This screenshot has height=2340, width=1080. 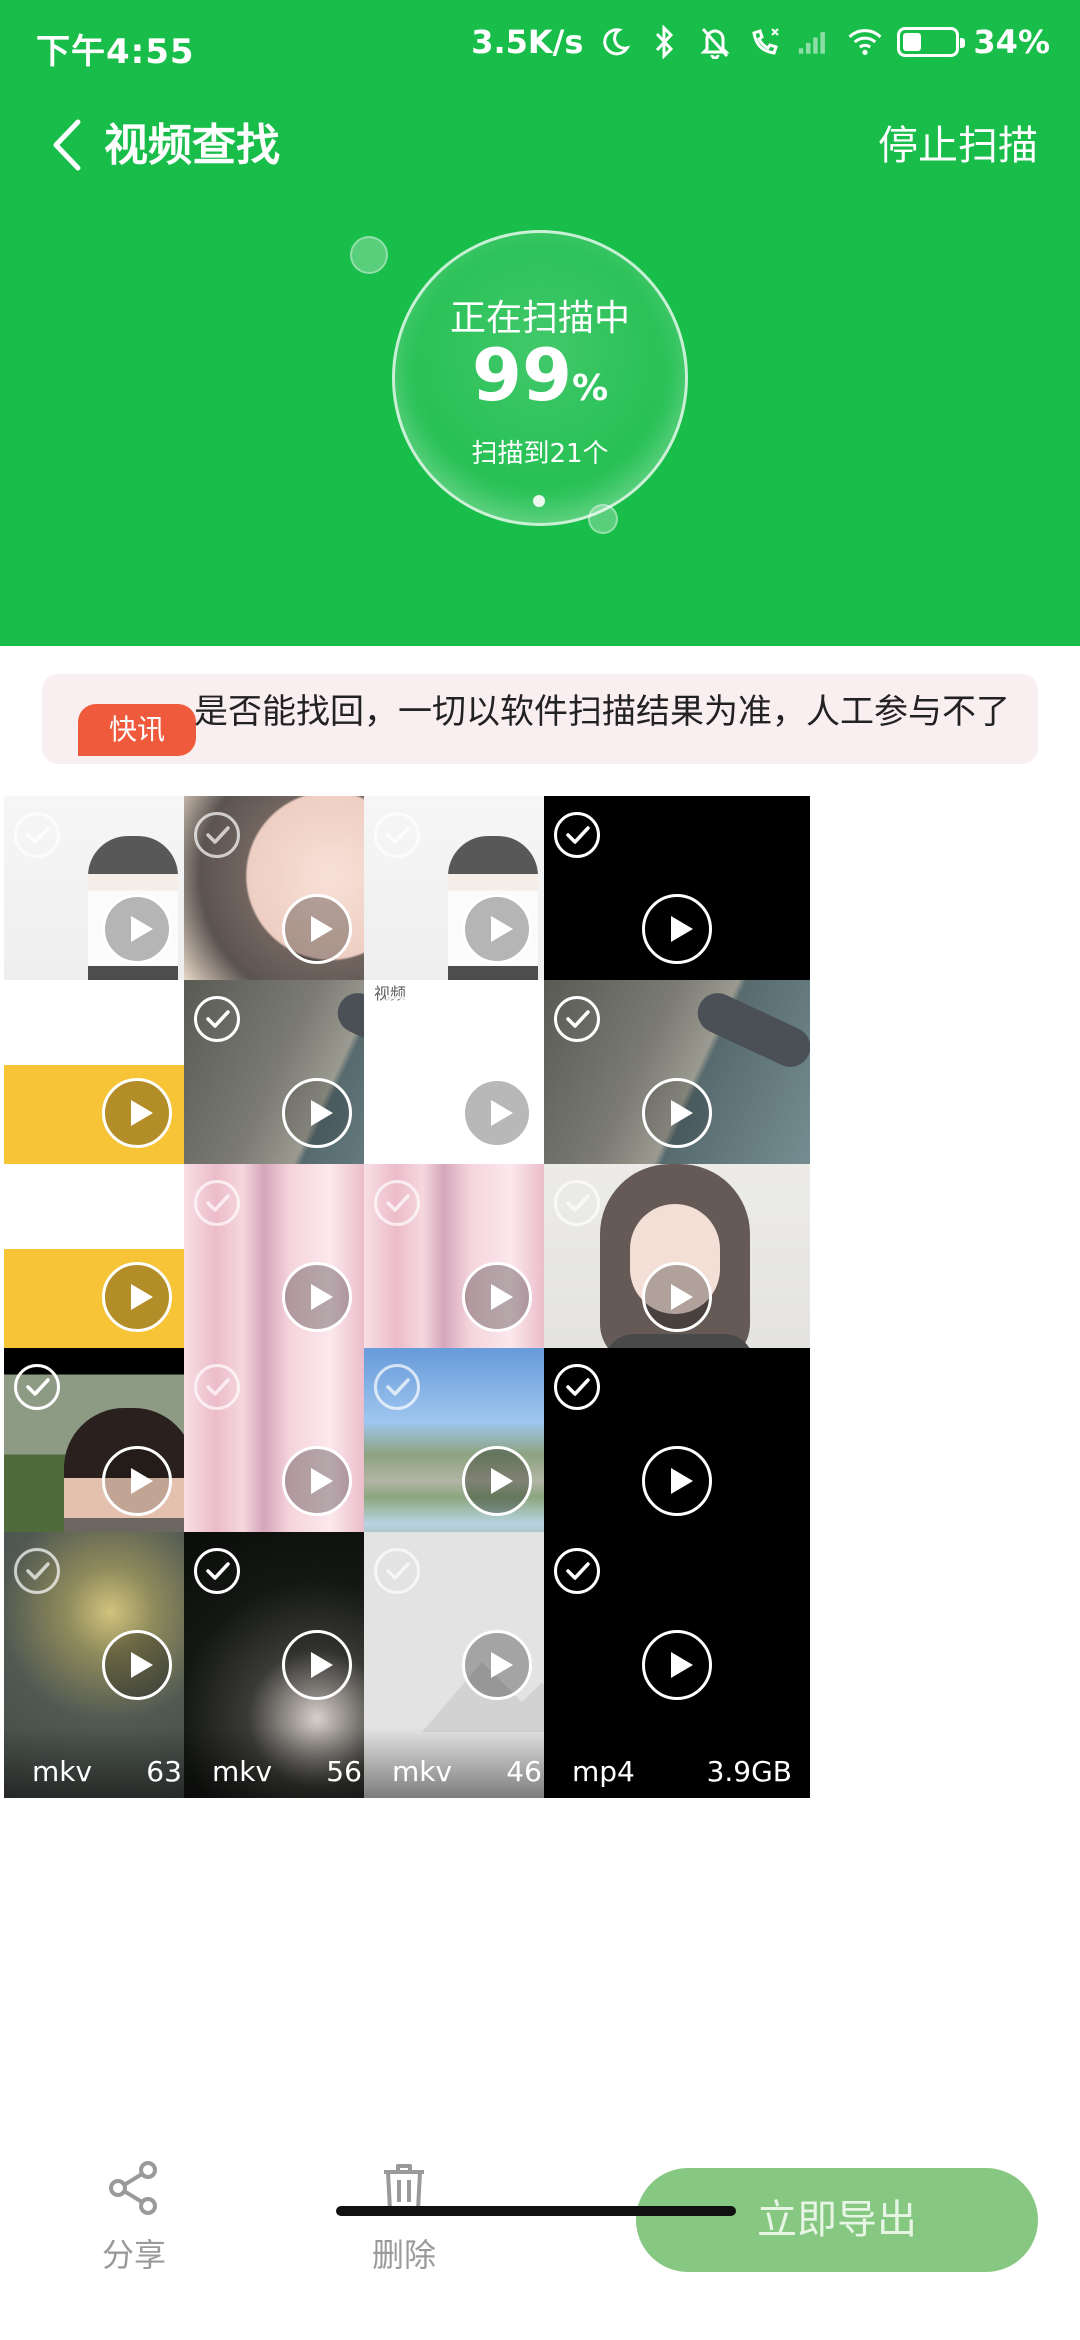 What do you see at coordinates (765, 42) in the screenshot?
I see `call-icon` at bounding box center [765, 42].